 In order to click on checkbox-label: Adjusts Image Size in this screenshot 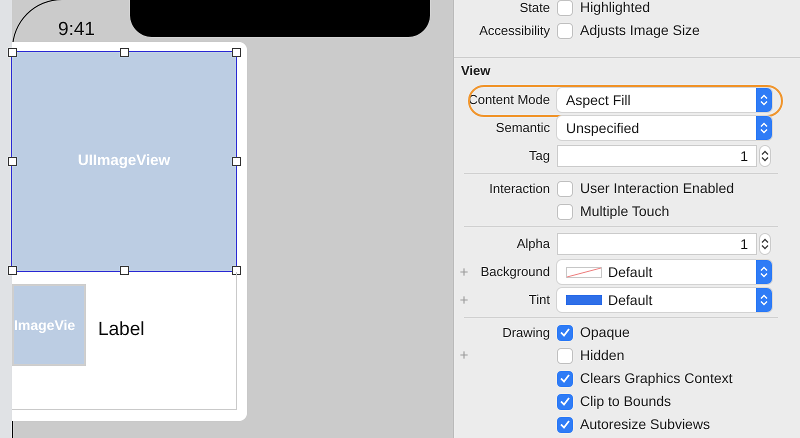, I will do `click(640, 30)`.